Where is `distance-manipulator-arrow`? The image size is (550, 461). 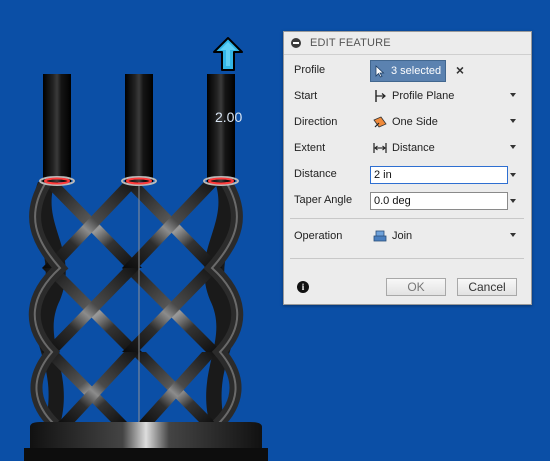 distance-manipulator-arrow is located at coordinates (228, 54).